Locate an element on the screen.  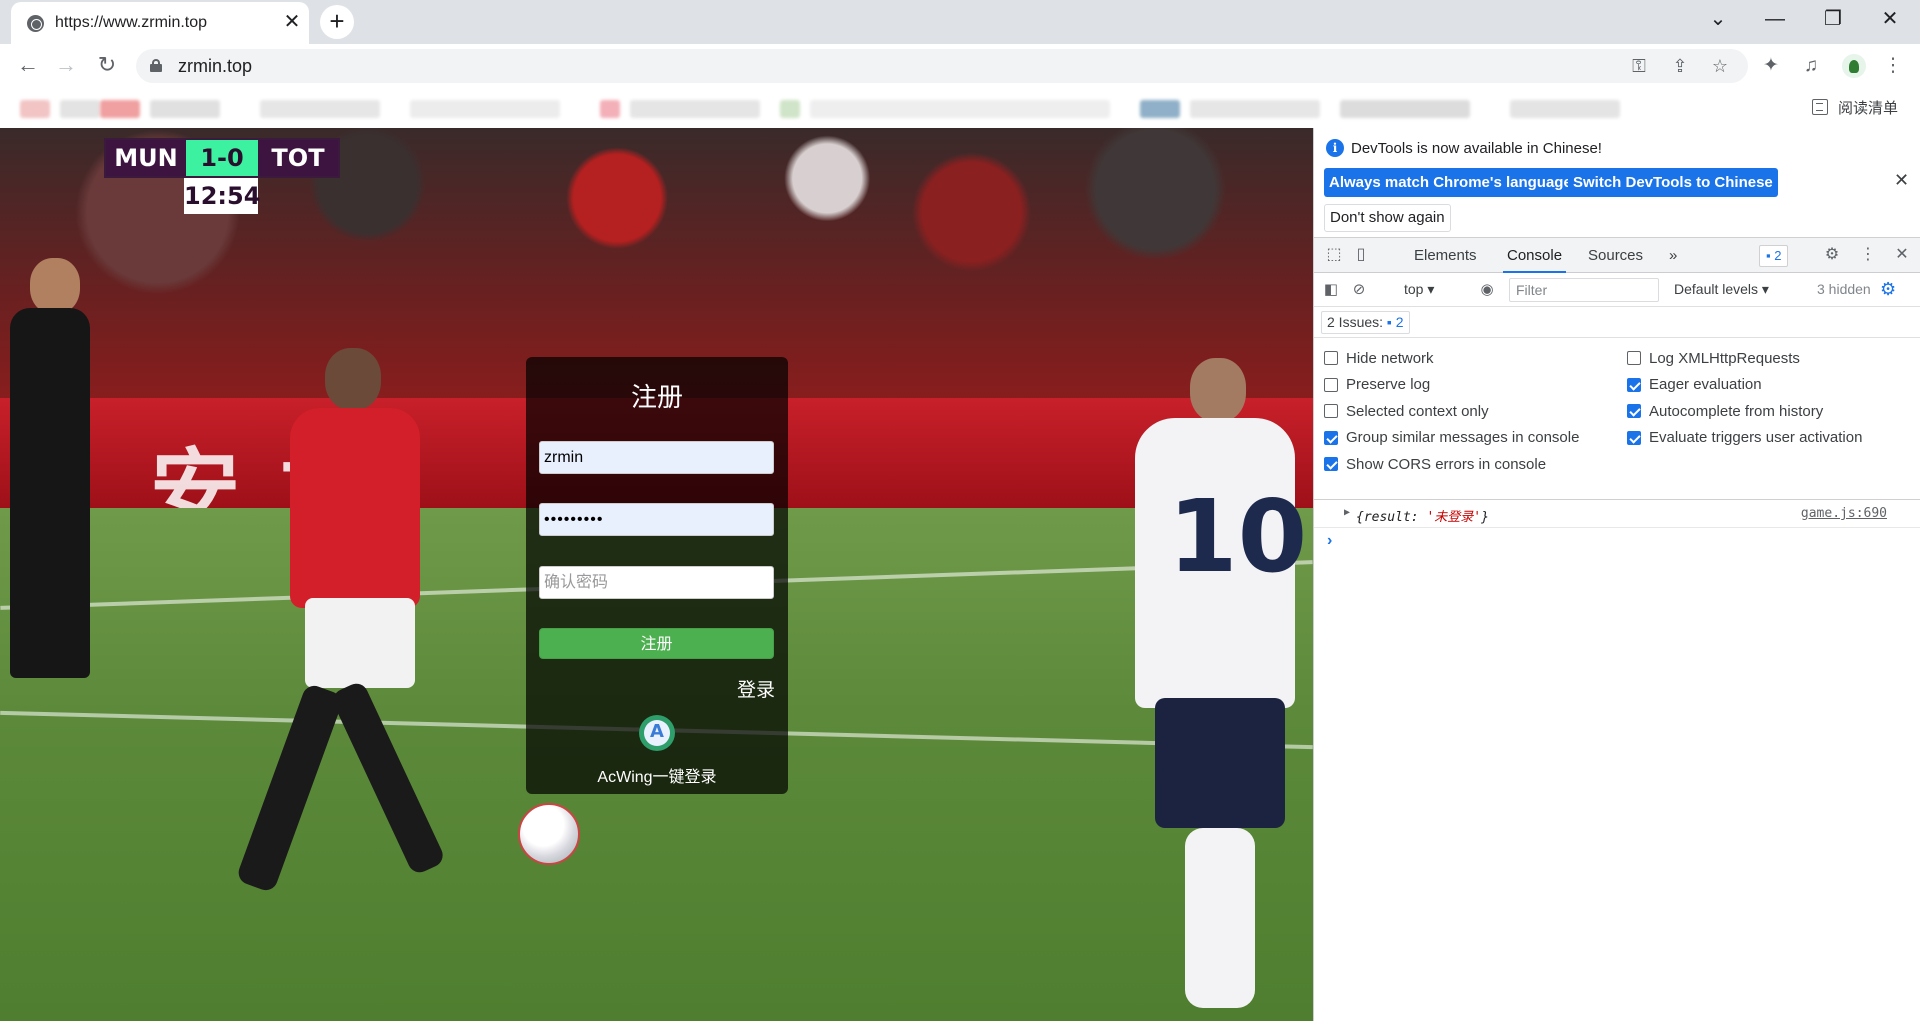
reading-list-label: 阅读清单 is located at coordinates (1867, 108).